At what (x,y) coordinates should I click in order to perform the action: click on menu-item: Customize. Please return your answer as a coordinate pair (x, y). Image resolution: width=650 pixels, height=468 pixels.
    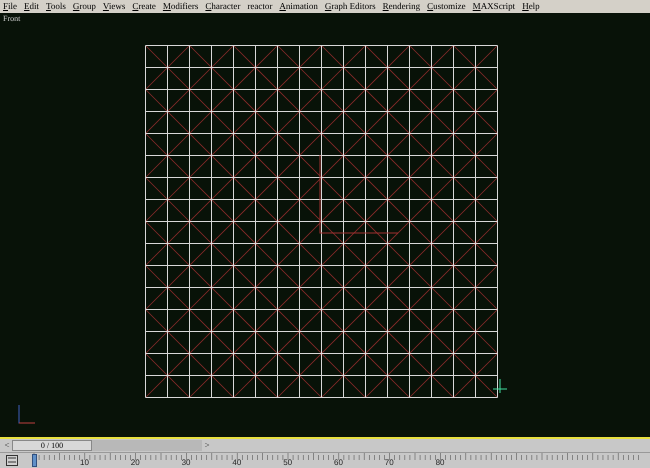
    Looking at the image, I should click on (446, 6).